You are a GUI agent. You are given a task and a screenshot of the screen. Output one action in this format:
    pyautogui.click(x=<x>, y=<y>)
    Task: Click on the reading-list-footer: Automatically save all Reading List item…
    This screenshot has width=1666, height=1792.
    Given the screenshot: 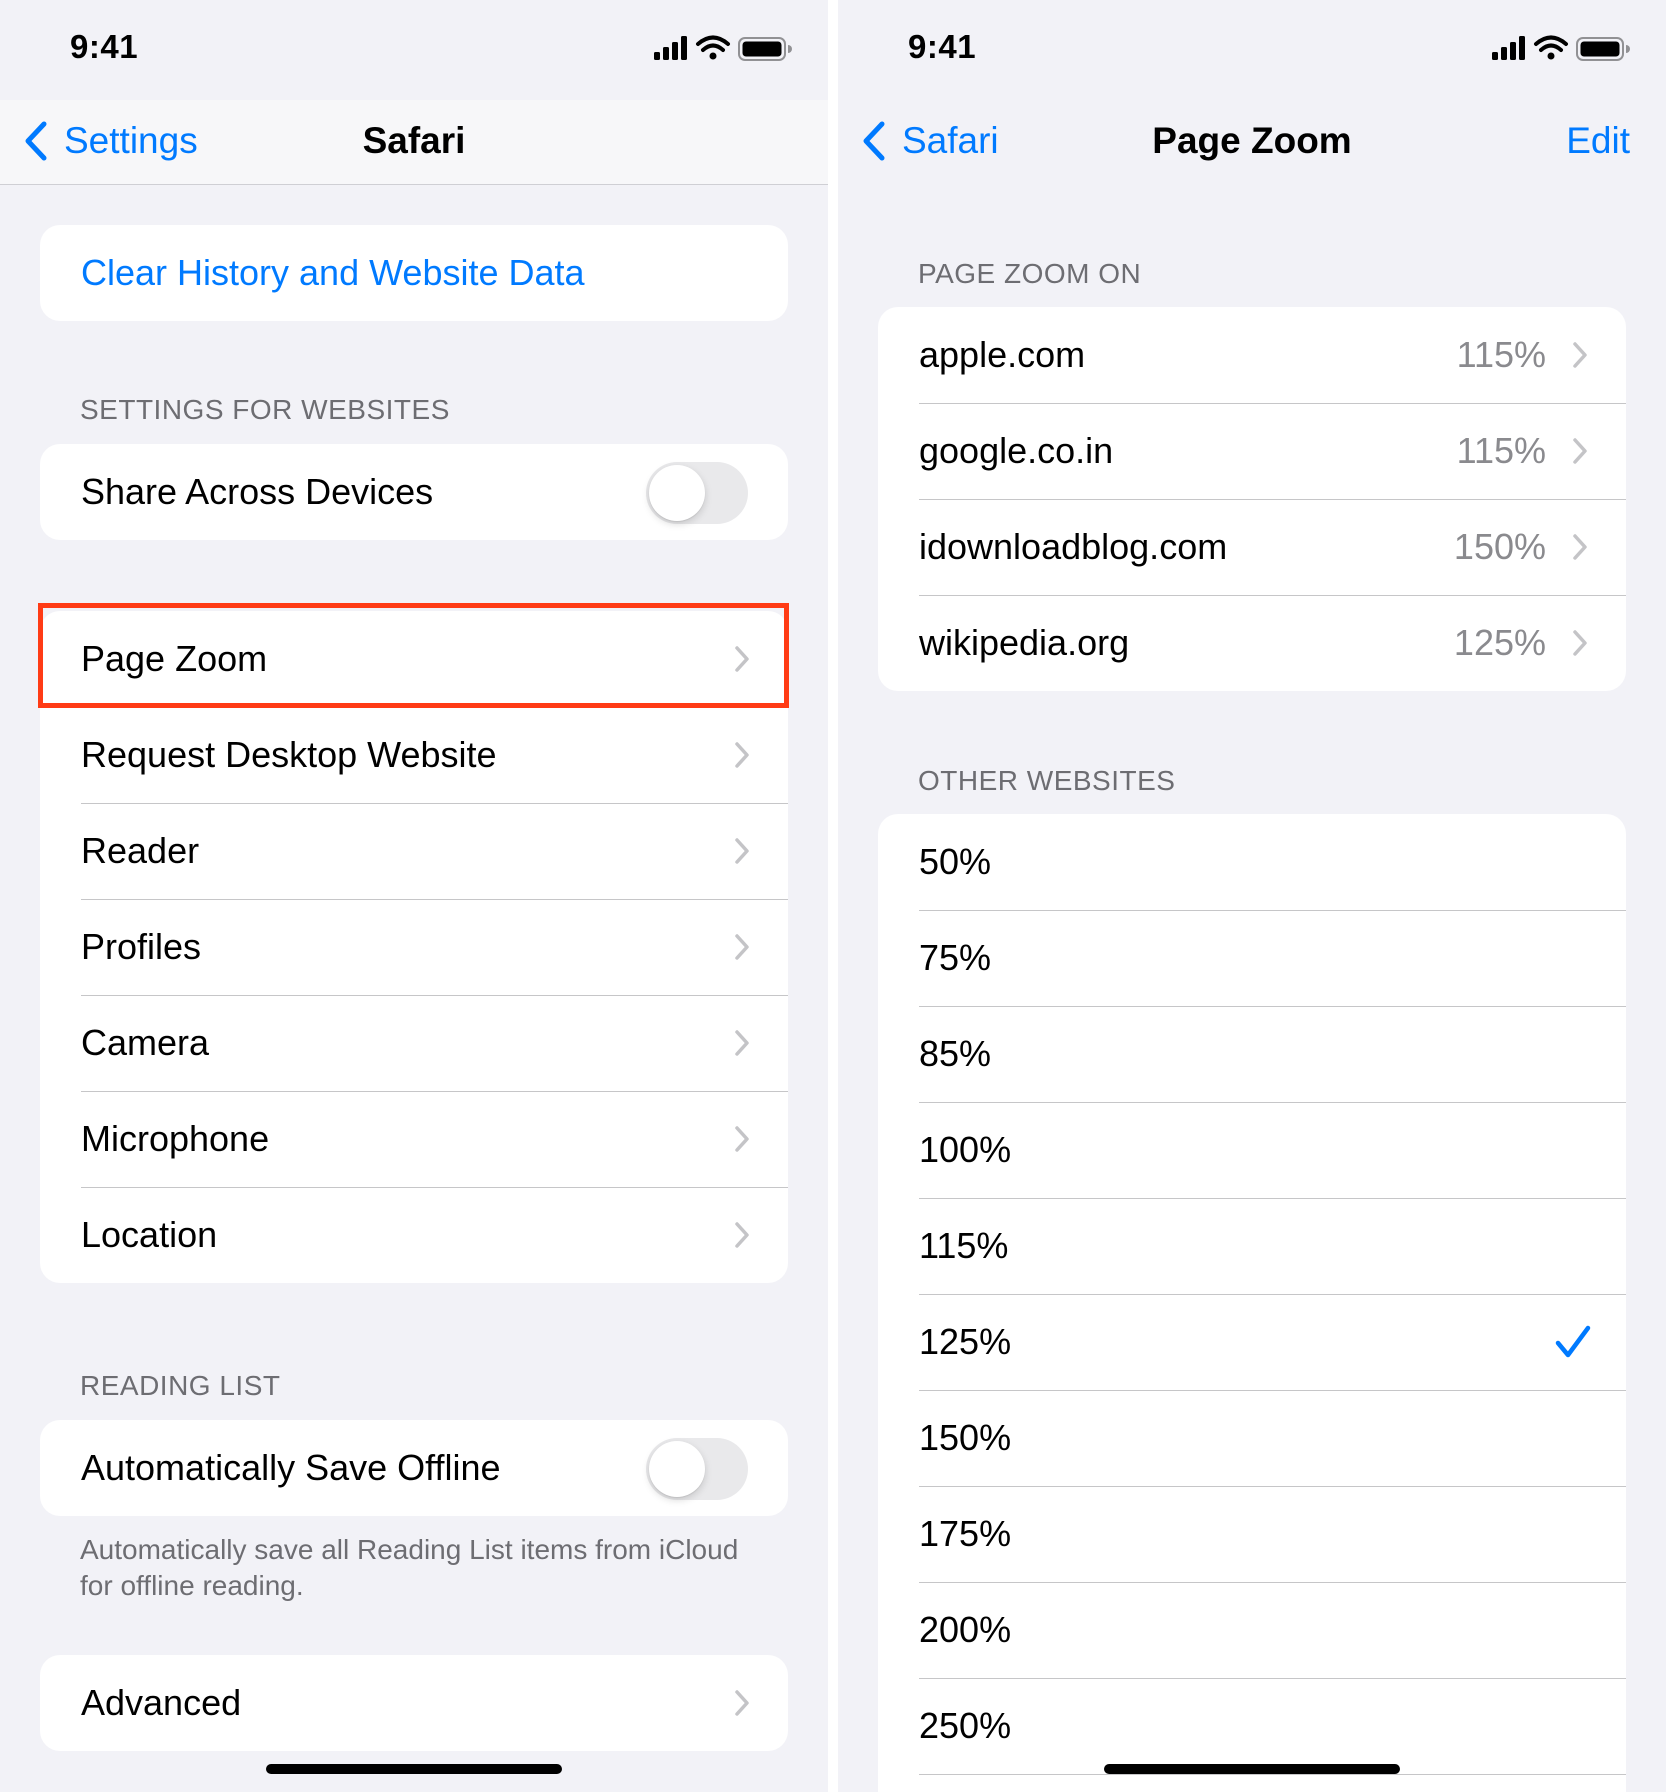 What is the action you would take?
    pyautogui.click(x=409, y=1567)
    